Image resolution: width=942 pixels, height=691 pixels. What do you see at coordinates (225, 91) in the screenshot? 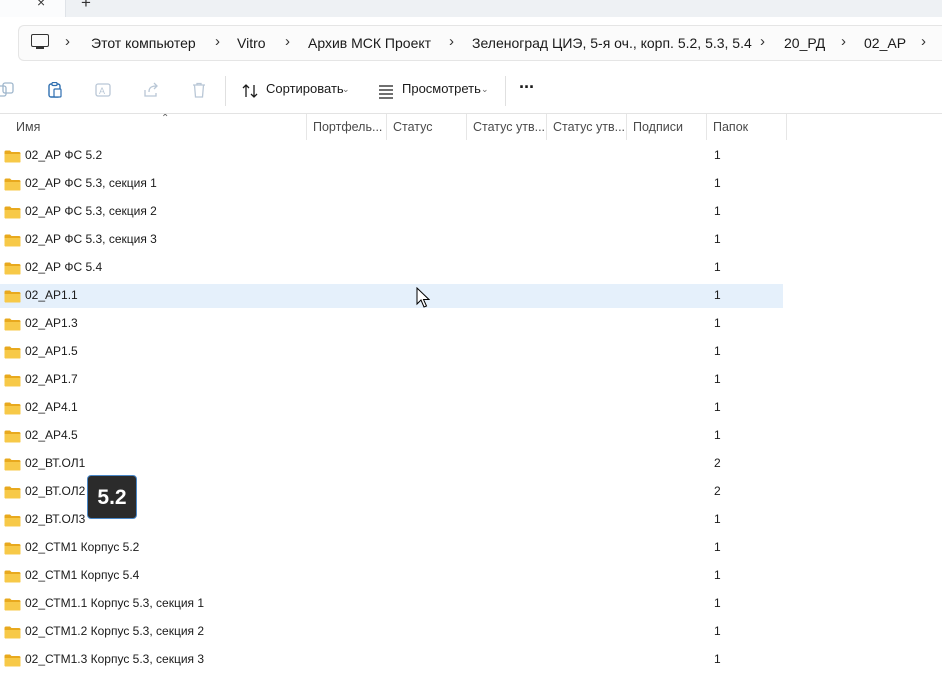
I see `toolbar-divider` at bounding box center [225, 91].